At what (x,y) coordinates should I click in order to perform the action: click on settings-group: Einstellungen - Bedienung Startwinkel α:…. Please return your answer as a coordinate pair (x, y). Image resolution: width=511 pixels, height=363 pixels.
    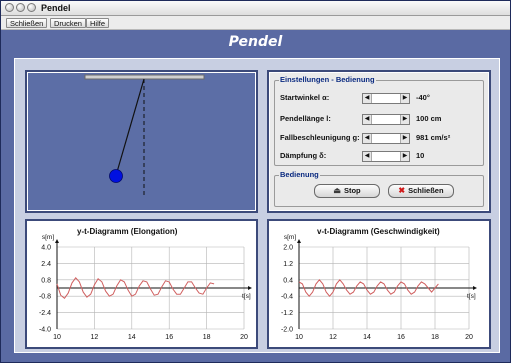
    Looking at the image, I should click on (379, 120).